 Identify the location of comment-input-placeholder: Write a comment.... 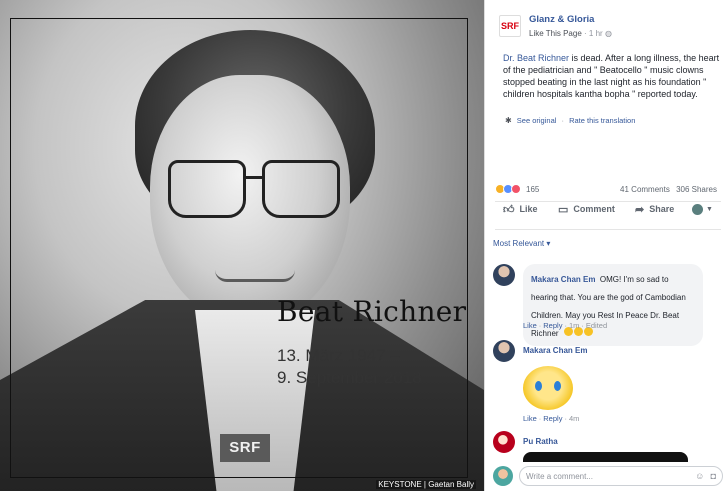
(559, 476).